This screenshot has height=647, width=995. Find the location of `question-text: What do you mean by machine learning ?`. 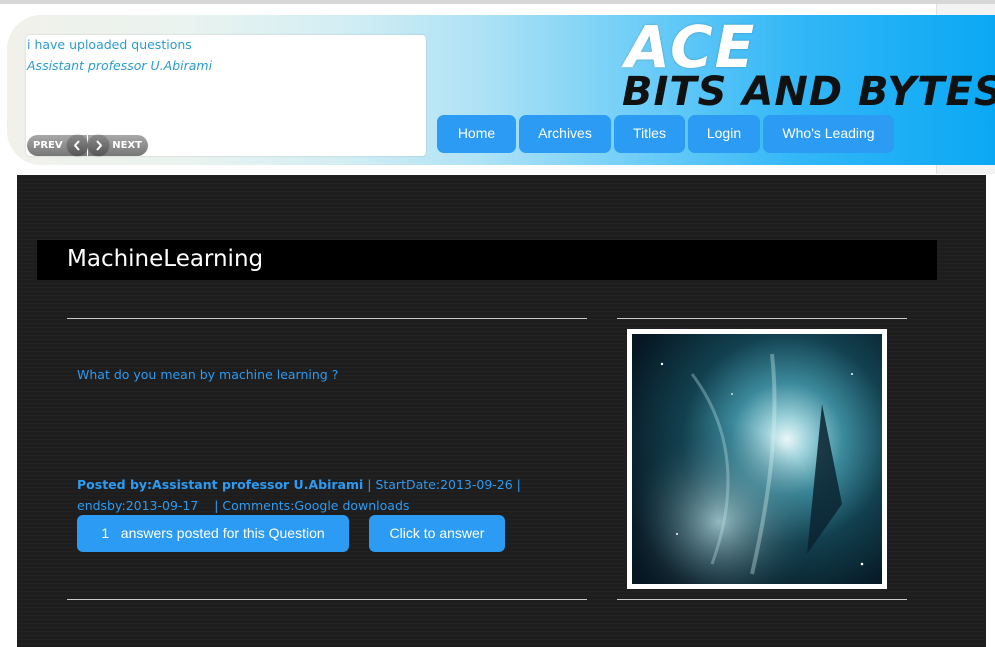

question-text: What do you mean by machine learning ? is located at coordinates (208, 374).